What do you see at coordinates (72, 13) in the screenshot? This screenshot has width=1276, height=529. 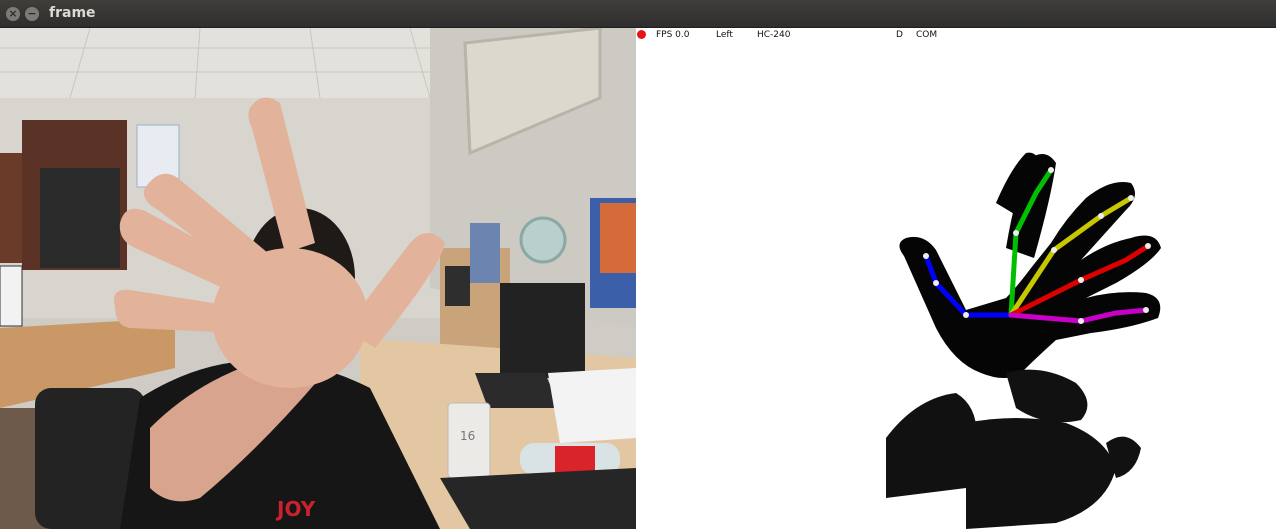 I see `window-title: frame` at bounding box center [72, 13].